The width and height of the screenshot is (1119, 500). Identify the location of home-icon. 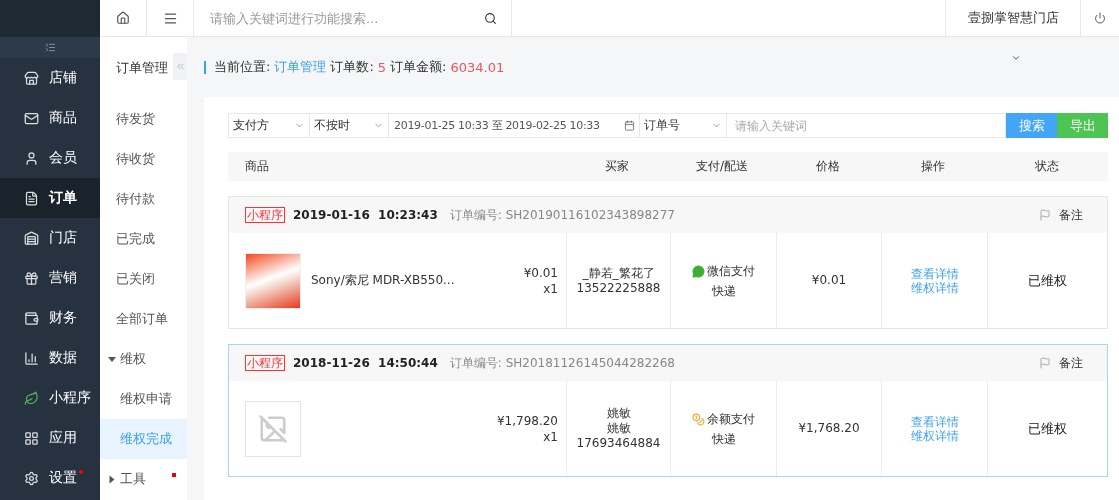
(123, 18).